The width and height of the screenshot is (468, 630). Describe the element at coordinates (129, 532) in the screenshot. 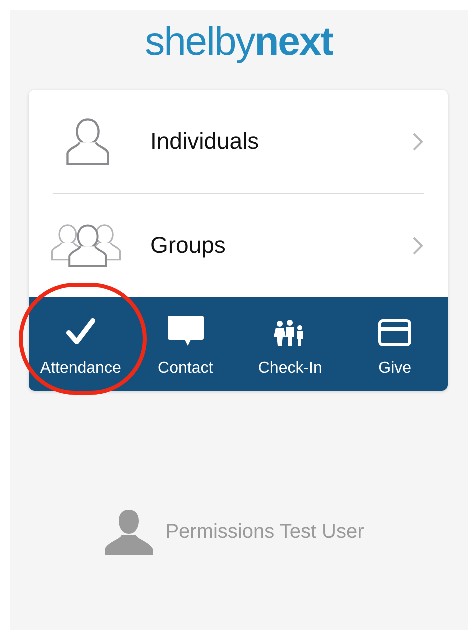

I see `user-avatar-icon` at that location.